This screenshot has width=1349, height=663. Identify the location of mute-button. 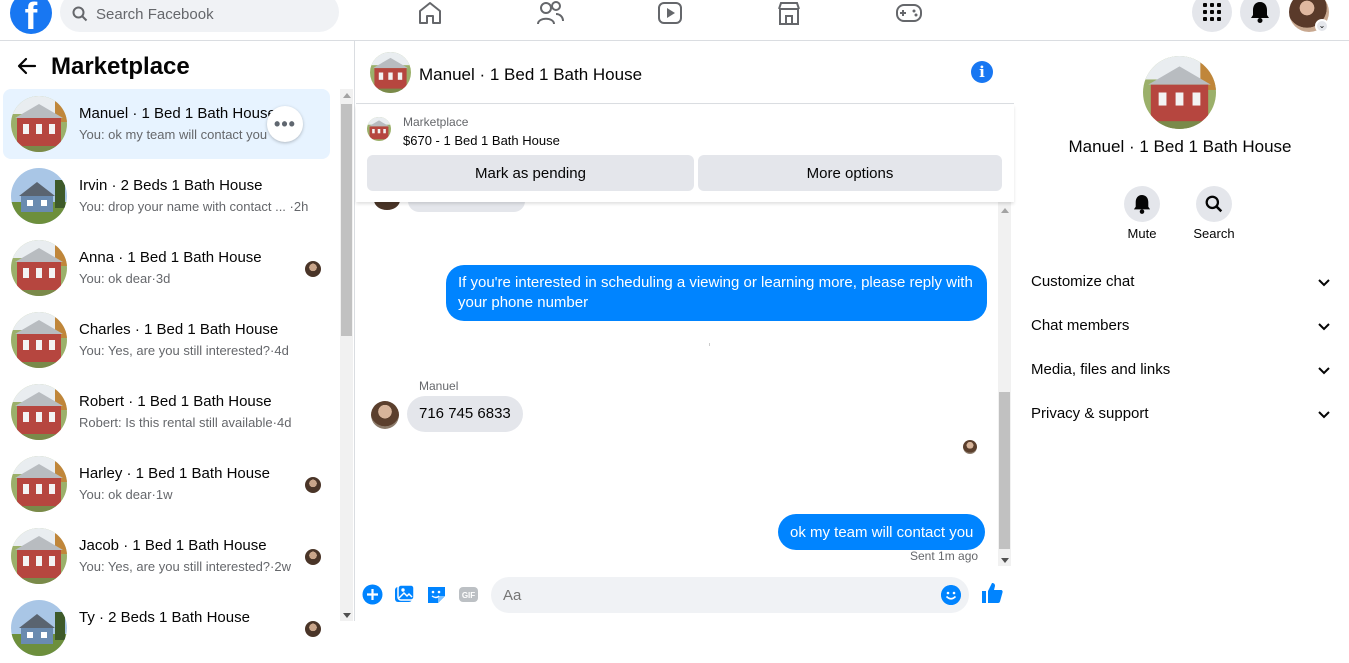
(1142, 204).